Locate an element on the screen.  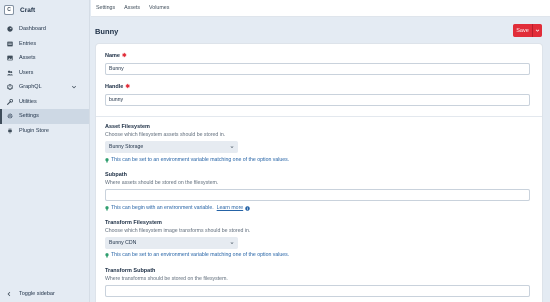
breadcrumb: Settings Assets Volumes is located at coordinates (320, 8).